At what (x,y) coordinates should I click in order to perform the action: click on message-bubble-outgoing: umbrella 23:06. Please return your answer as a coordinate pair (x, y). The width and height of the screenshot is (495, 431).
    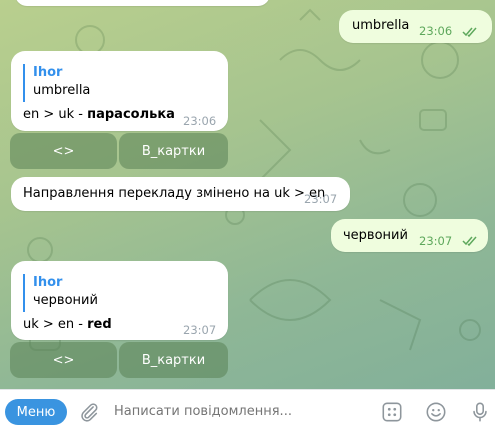
    Looking at the image, I should click on (415, 26).